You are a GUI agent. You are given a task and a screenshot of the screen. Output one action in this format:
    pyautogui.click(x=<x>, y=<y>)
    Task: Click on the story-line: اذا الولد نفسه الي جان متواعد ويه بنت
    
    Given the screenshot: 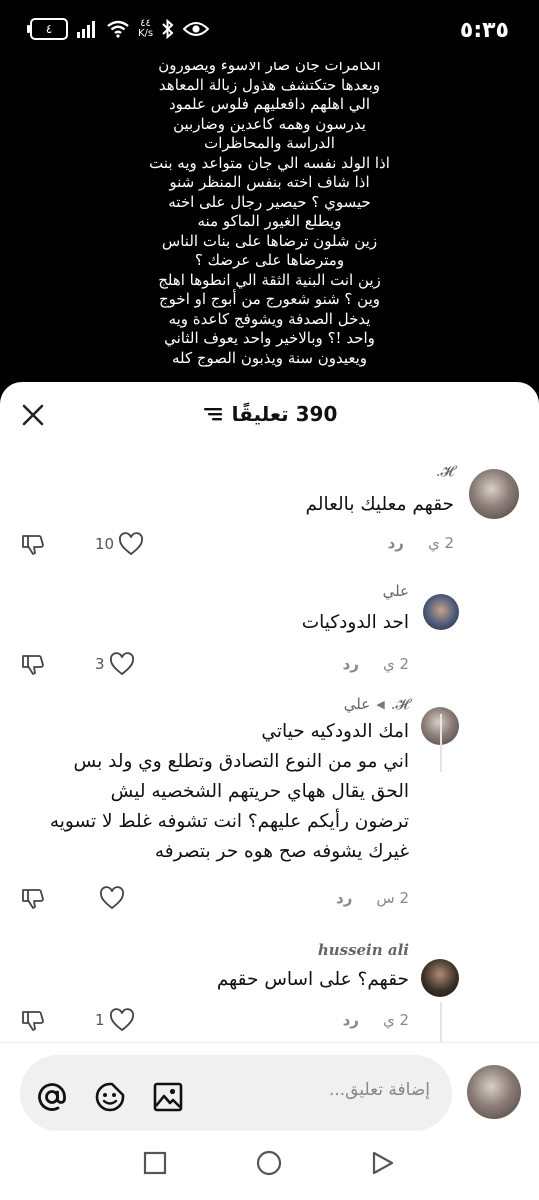 What is the action you would take?
    pyautogui.click(x=269, y=162)
    